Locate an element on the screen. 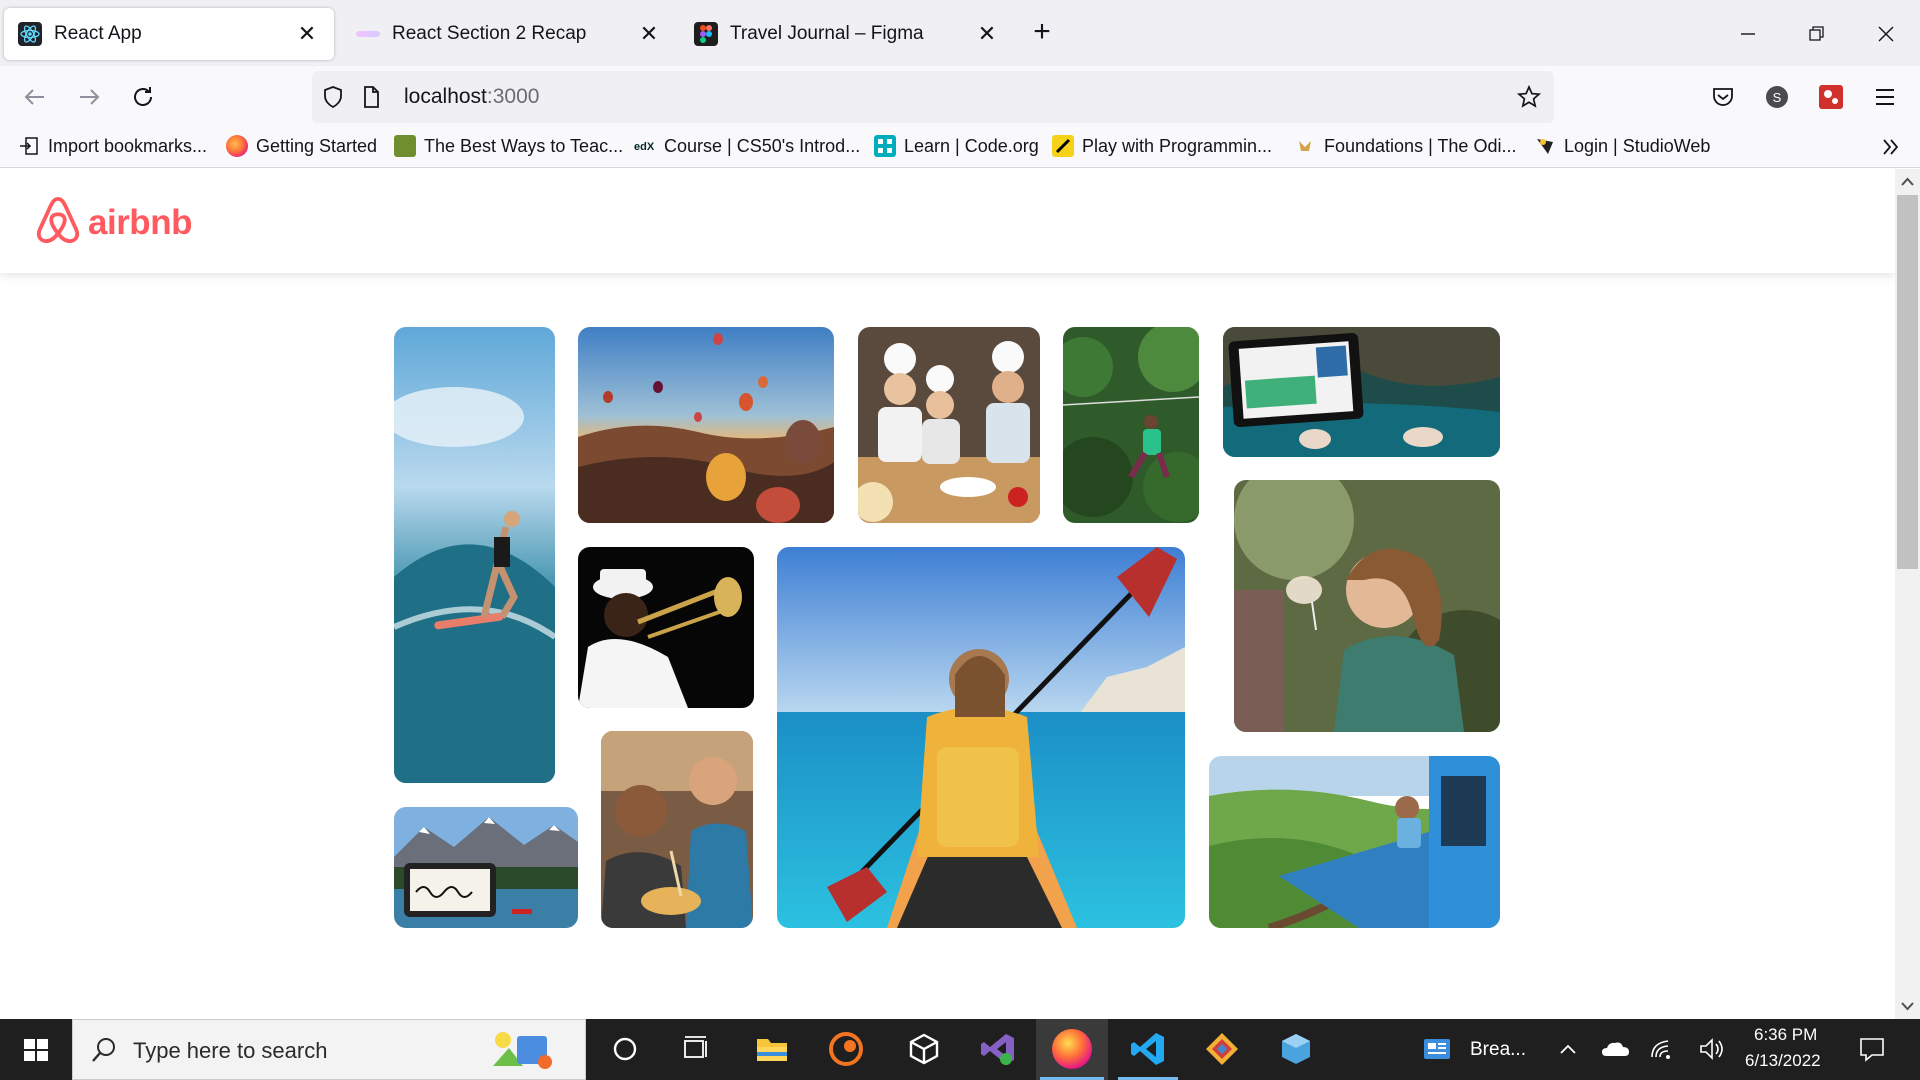  bookmark-label: Getting Started is located at coordinates (317, 145).